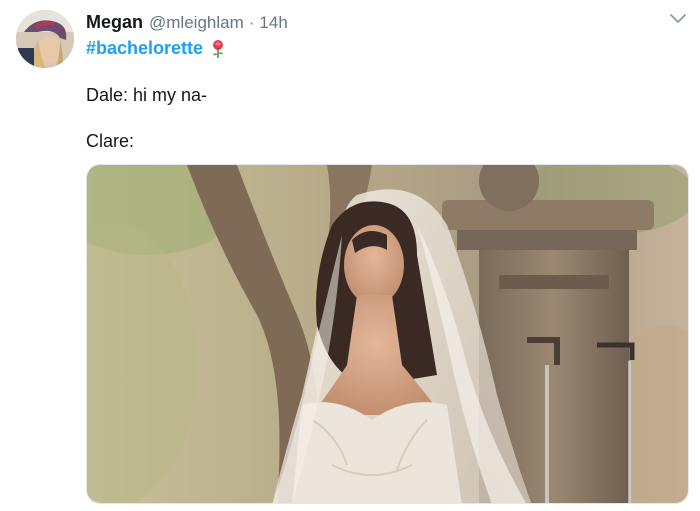 Image resolution: width=700 pixels, height=511 pixels. Describe the element at coordinates (110, 141) in the screenshot. I see `tweet-text-line-2: Clare:` at that location.